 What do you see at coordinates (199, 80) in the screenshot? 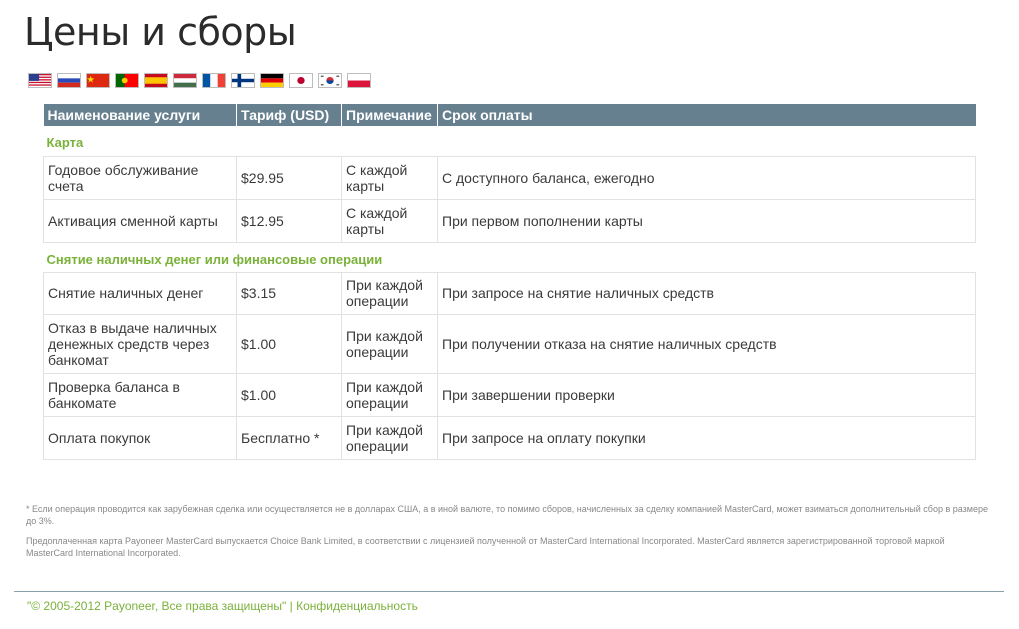
I see `language-flags` at bounding box center [199, 80].